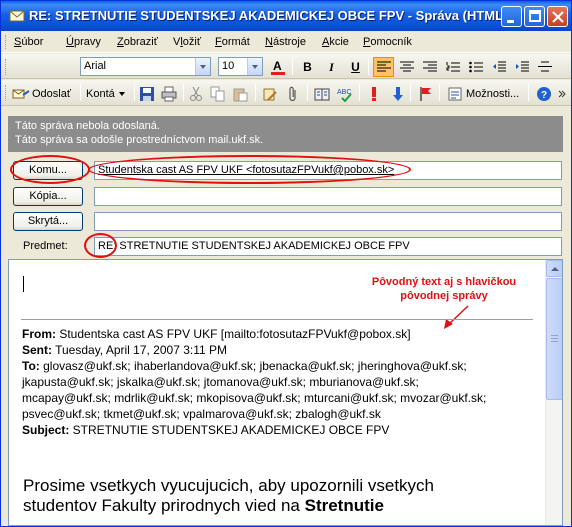  What do you see at coordinates (285, 42) in the screenshot?
I see `menu-nastroje: Nástroje` at bounding box center [285, 42].